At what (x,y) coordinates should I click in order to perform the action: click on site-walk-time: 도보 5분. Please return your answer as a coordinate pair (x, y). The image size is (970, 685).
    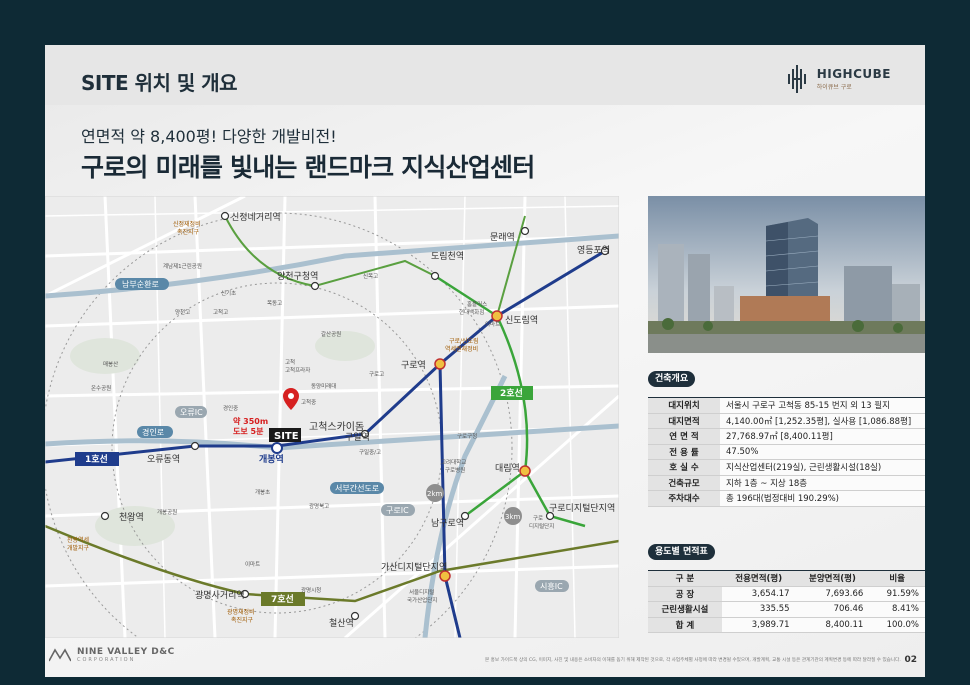
    Looking at the image, I should click on (248, 431).